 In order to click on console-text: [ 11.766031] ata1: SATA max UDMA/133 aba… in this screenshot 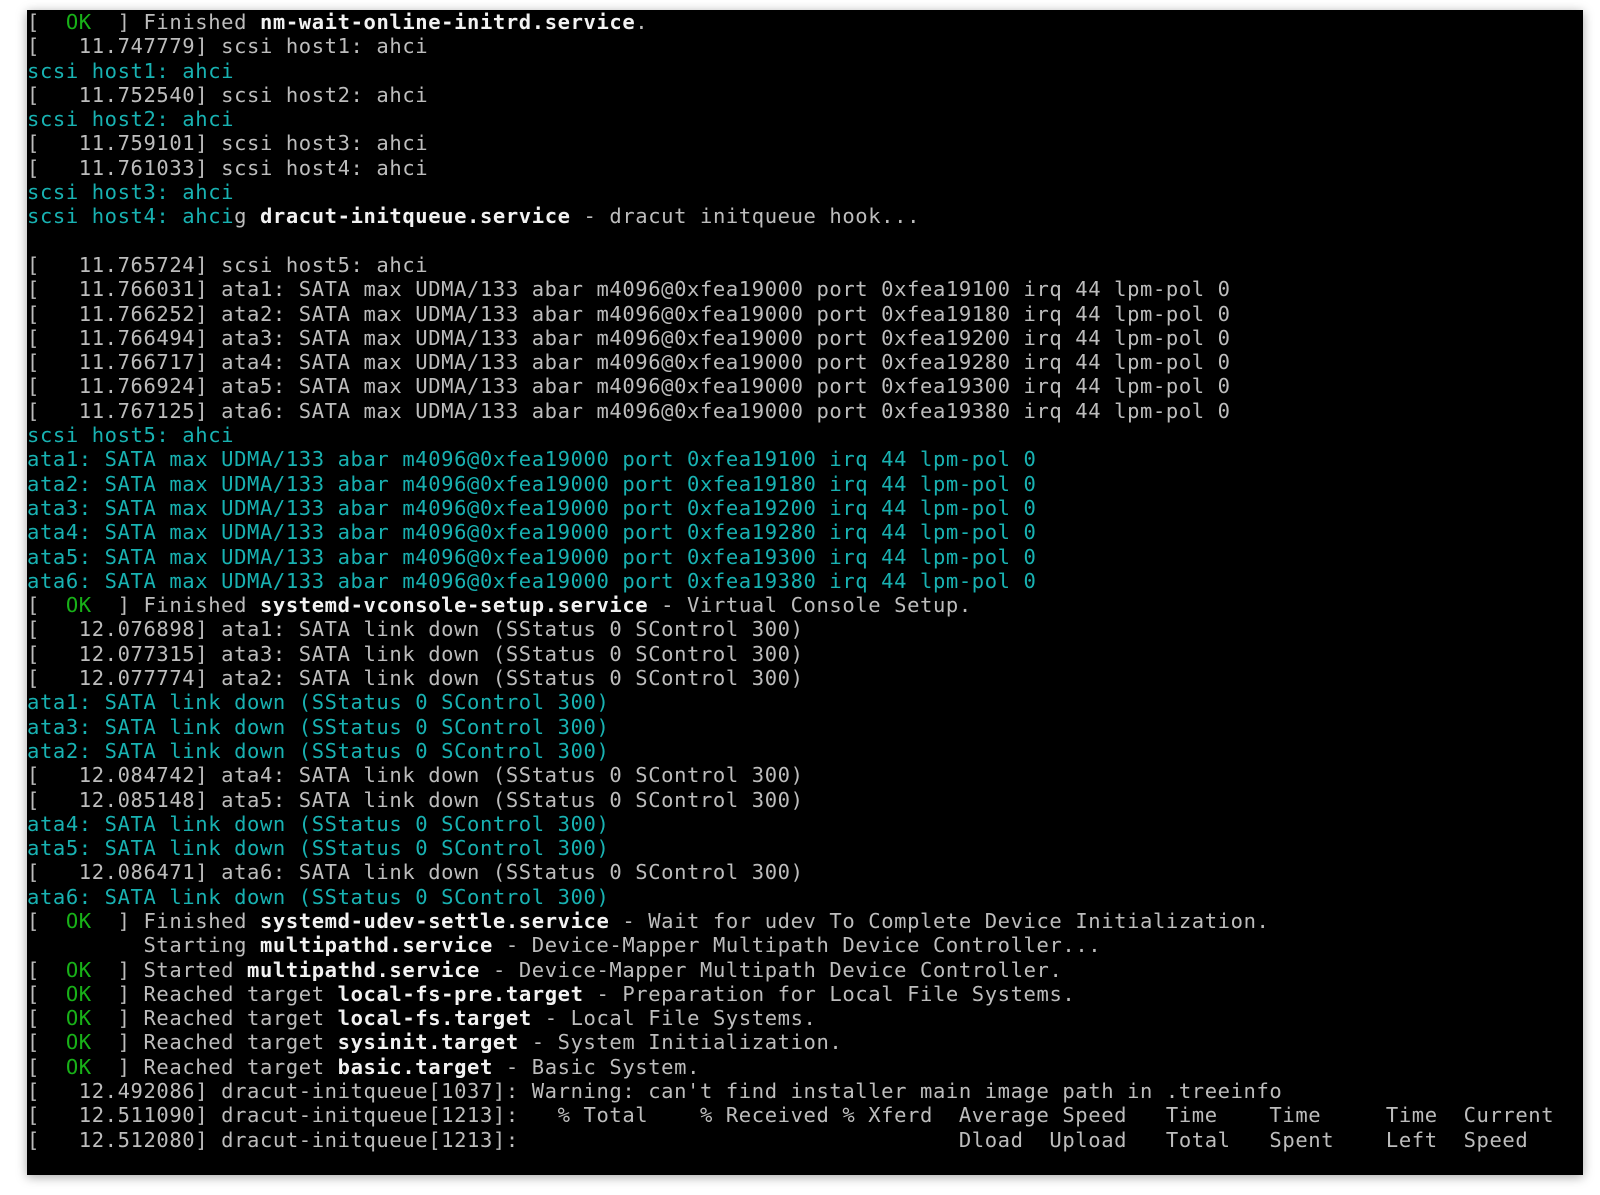, I will do `click(629, 289)`.